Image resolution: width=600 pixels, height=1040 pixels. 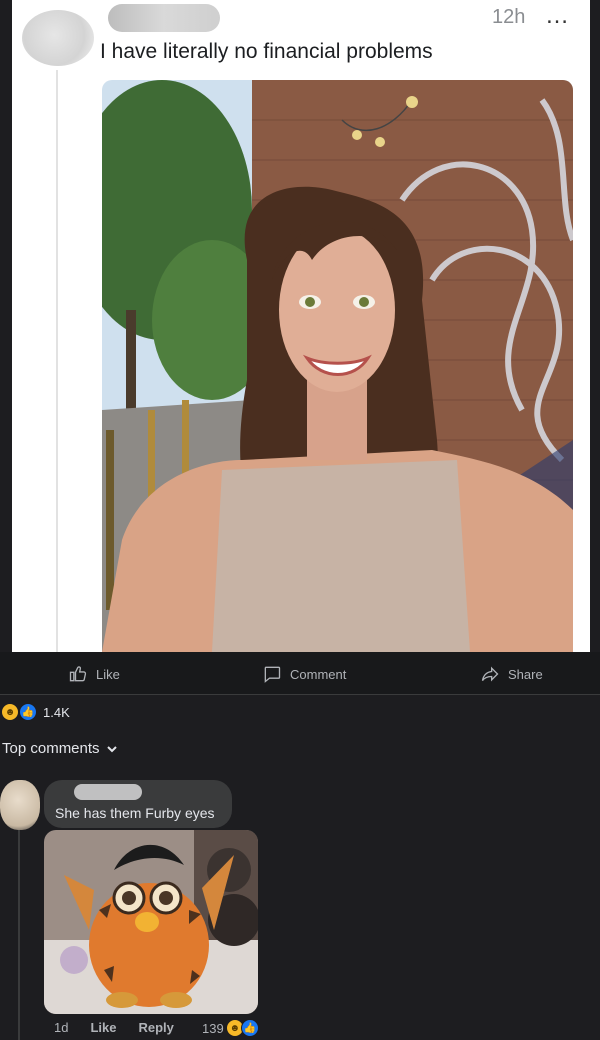 I want to click on share-button: Share, so click(x=511, y=674).